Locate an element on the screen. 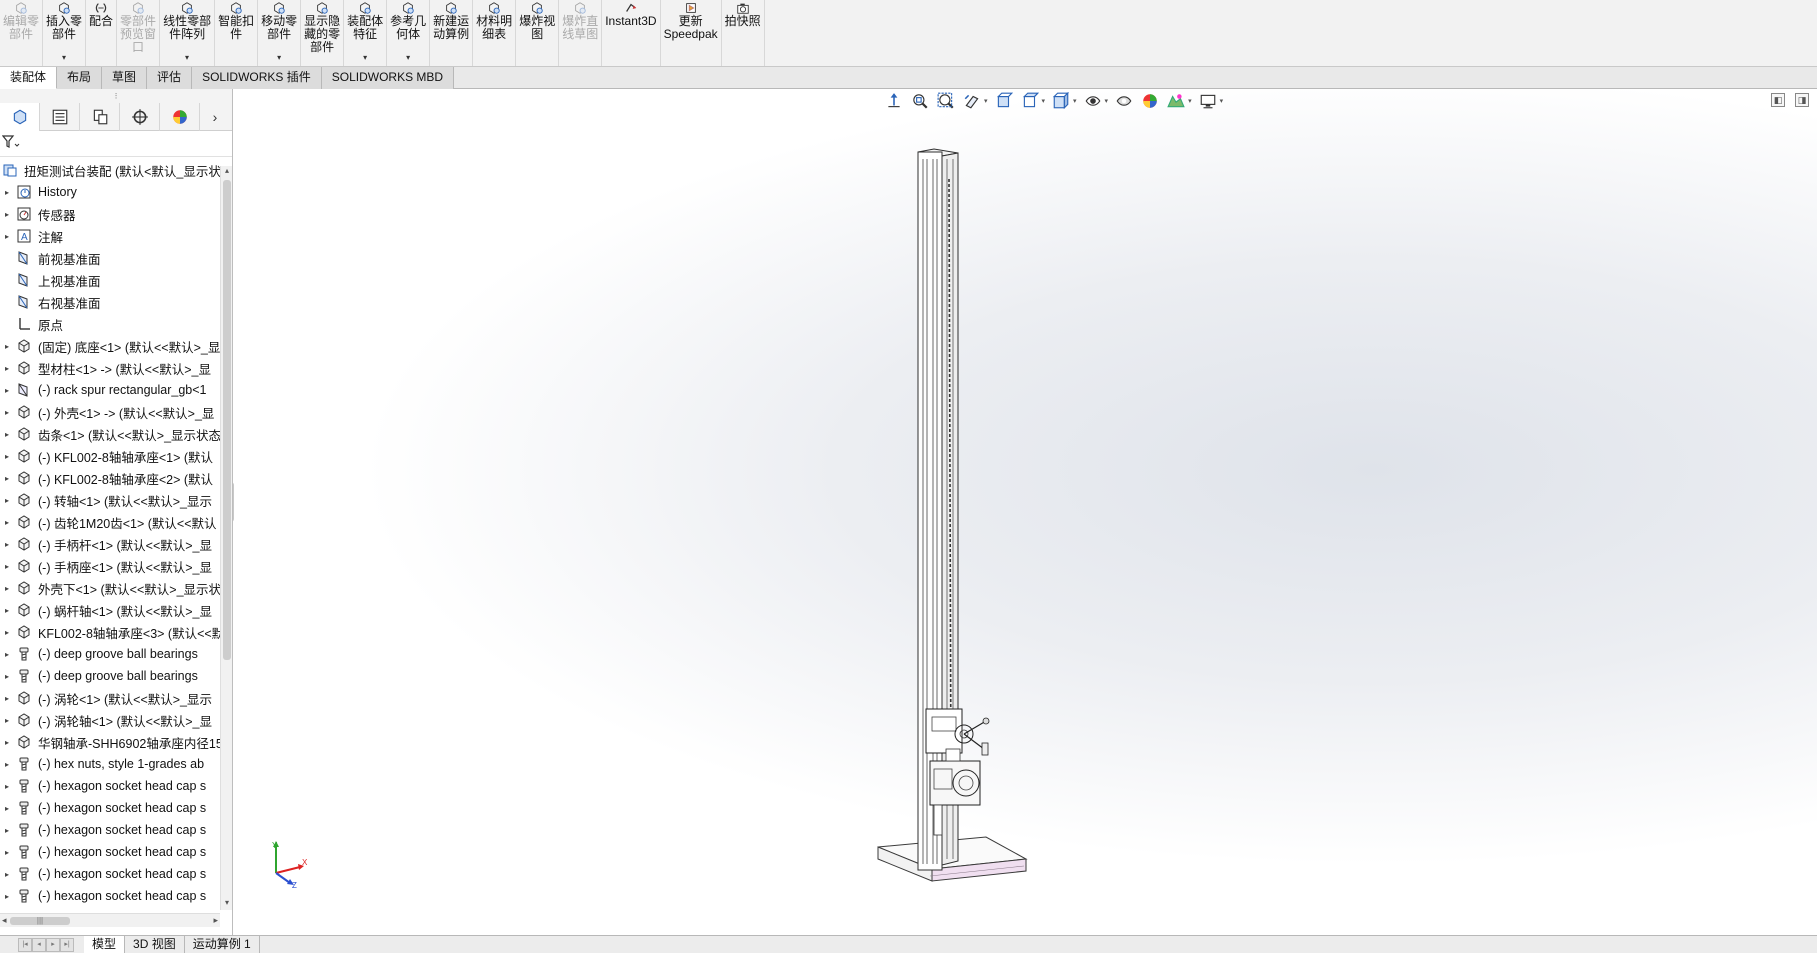 This screenshot has height=953, width=1817. hide-show-icon is located at coordinates (1124, 101).